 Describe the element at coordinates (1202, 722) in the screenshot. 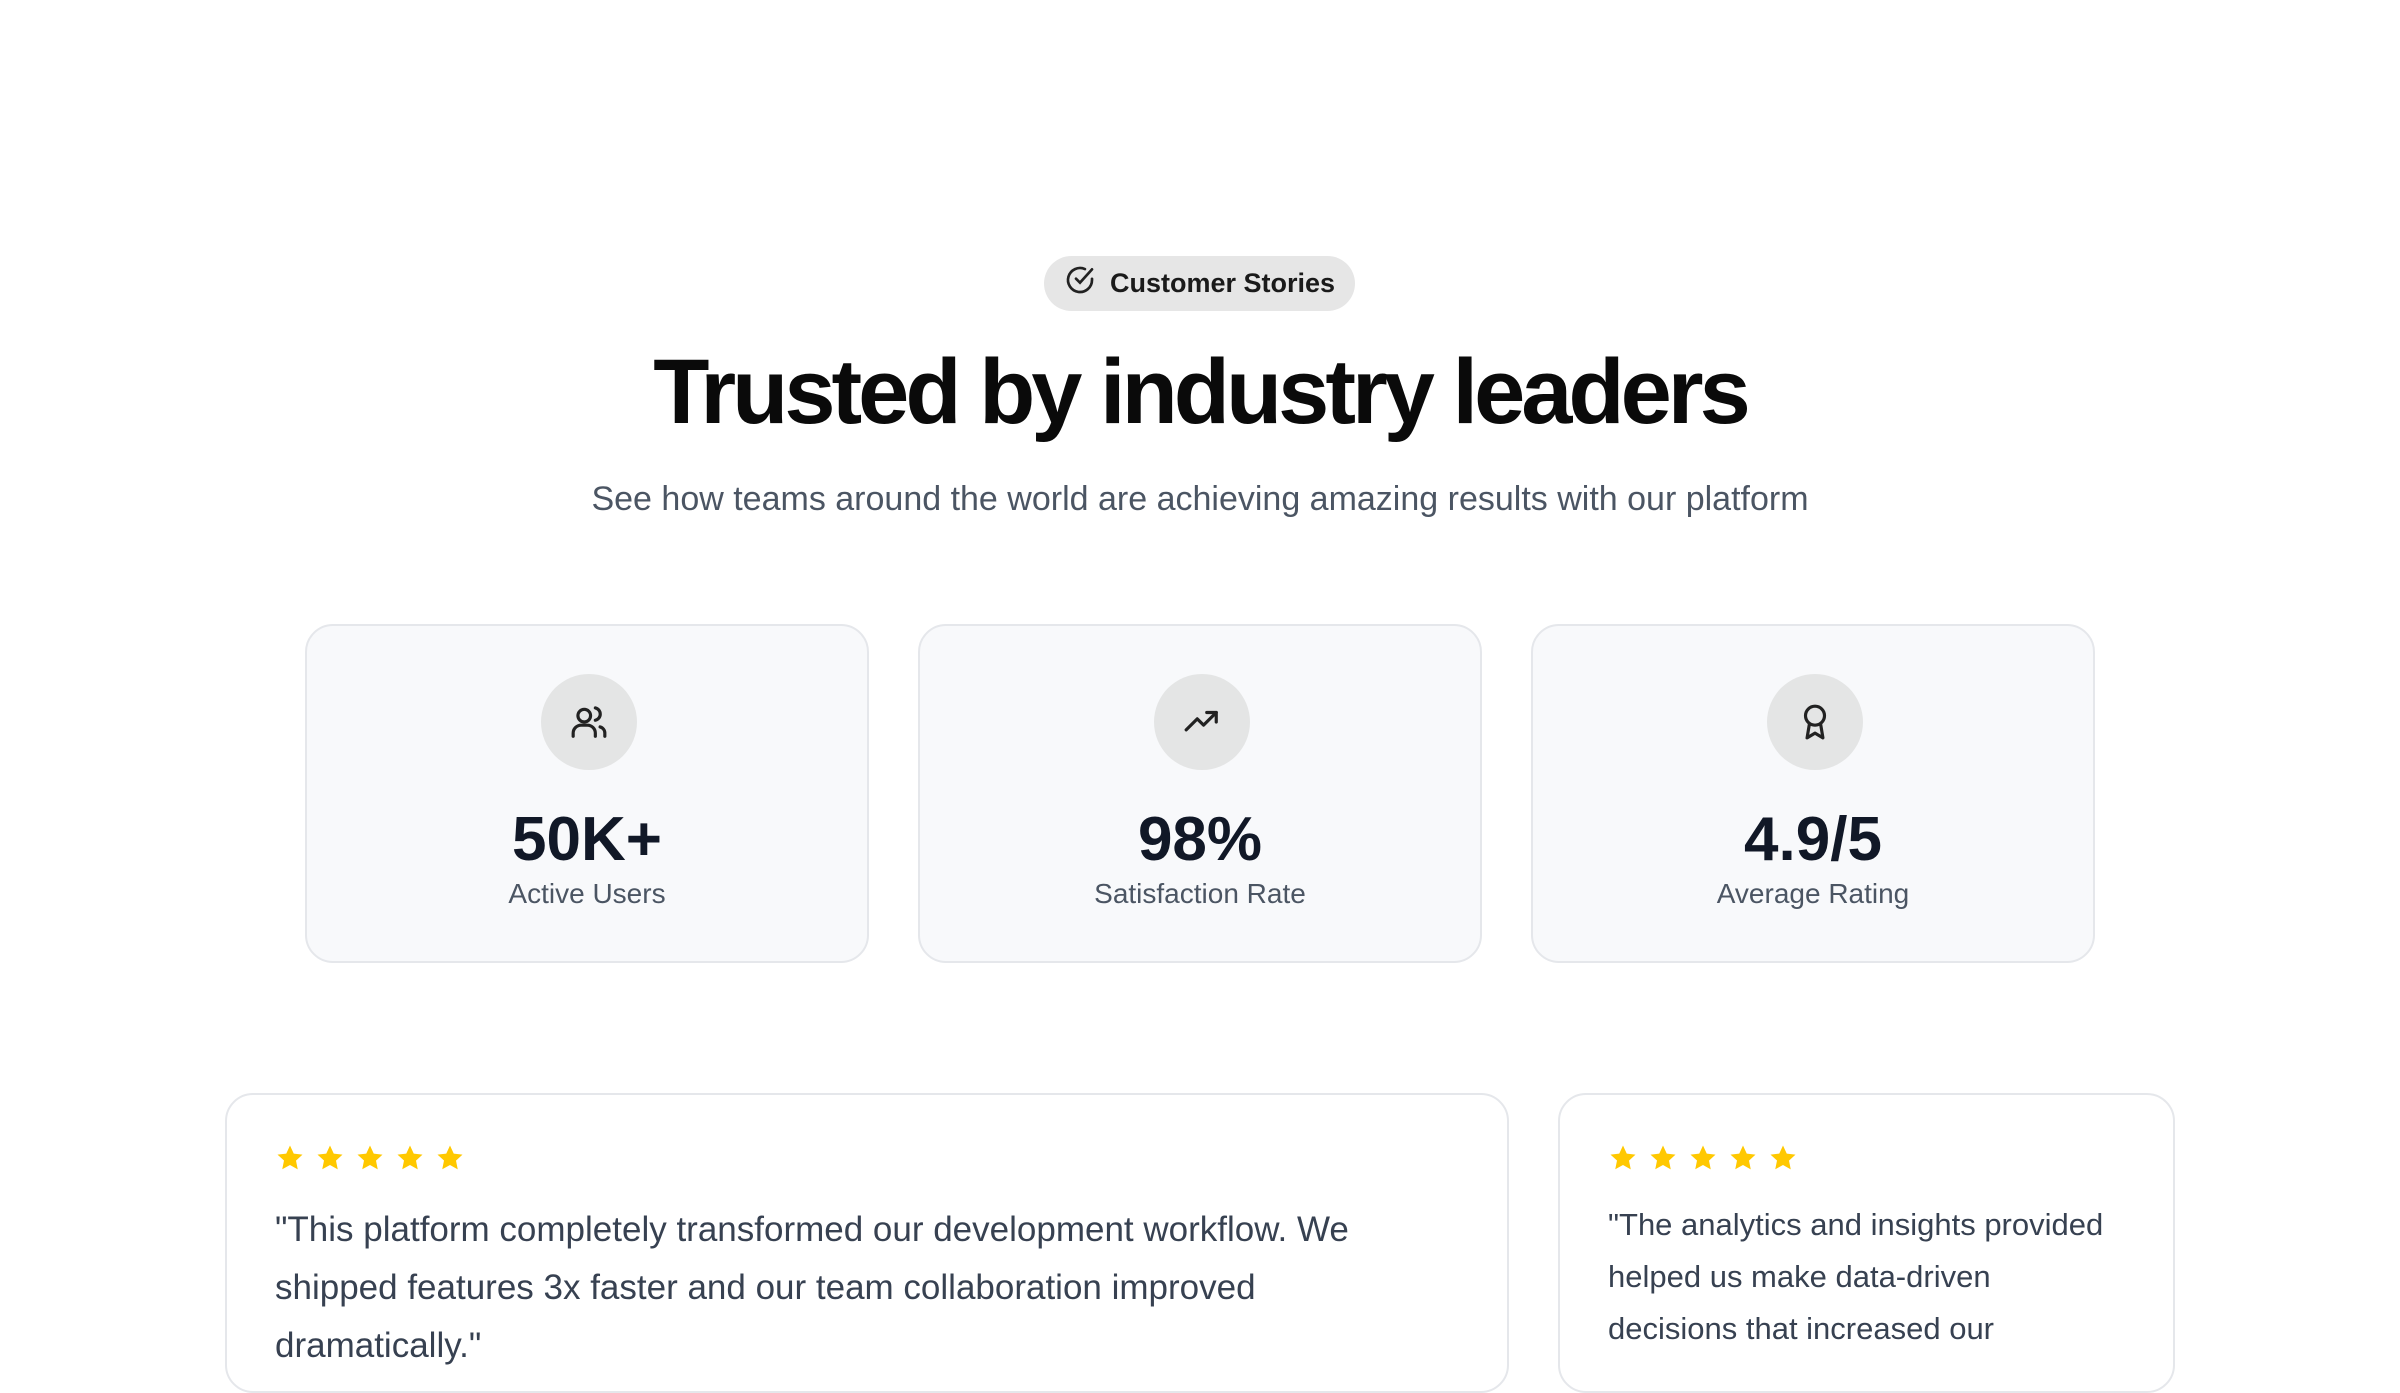

I see `trending-up-icon` at that location.